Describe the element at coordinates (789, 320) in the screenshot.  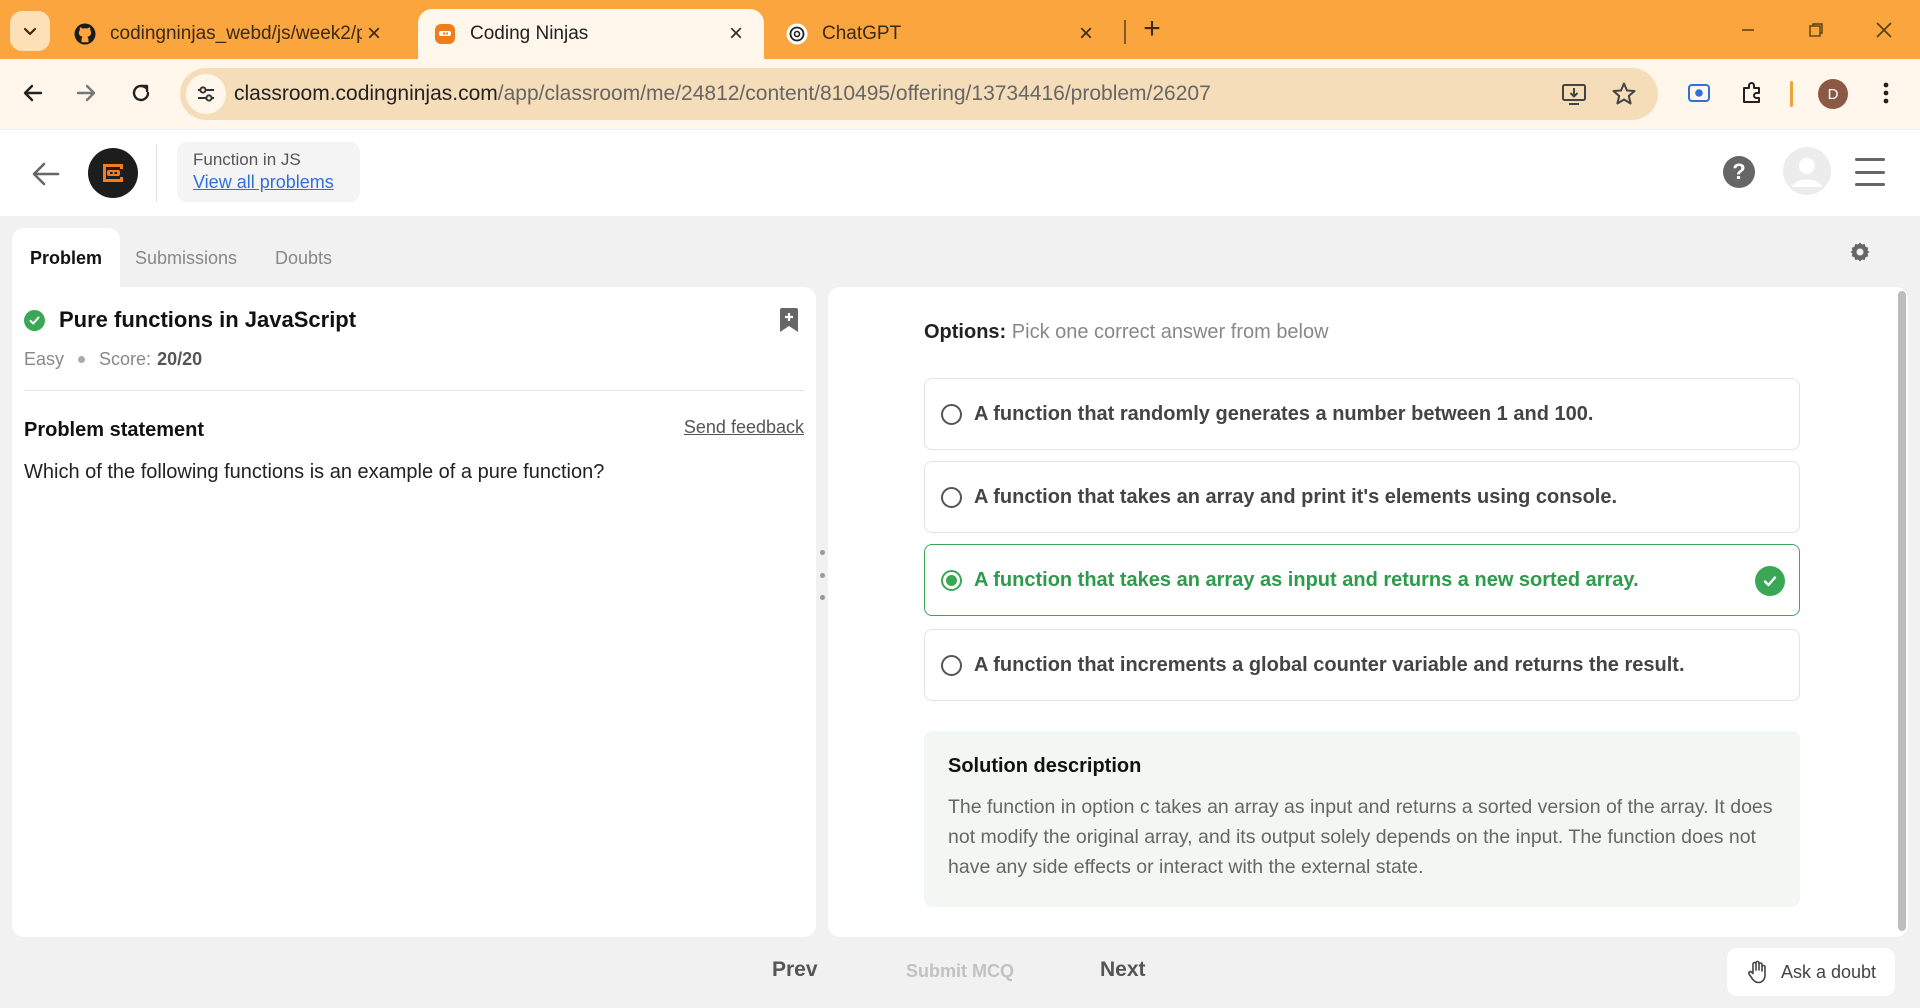
I see `bookmark-add-icon` at that location.